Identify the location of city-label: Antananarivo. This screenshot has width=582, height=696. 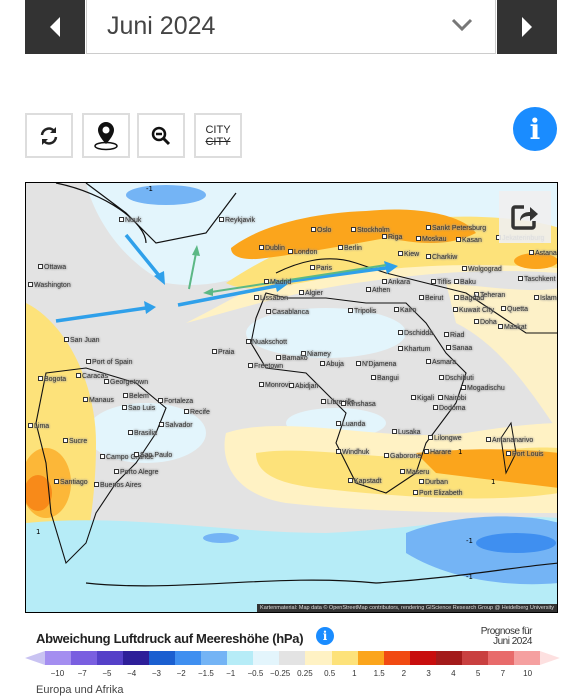
(509, 440).